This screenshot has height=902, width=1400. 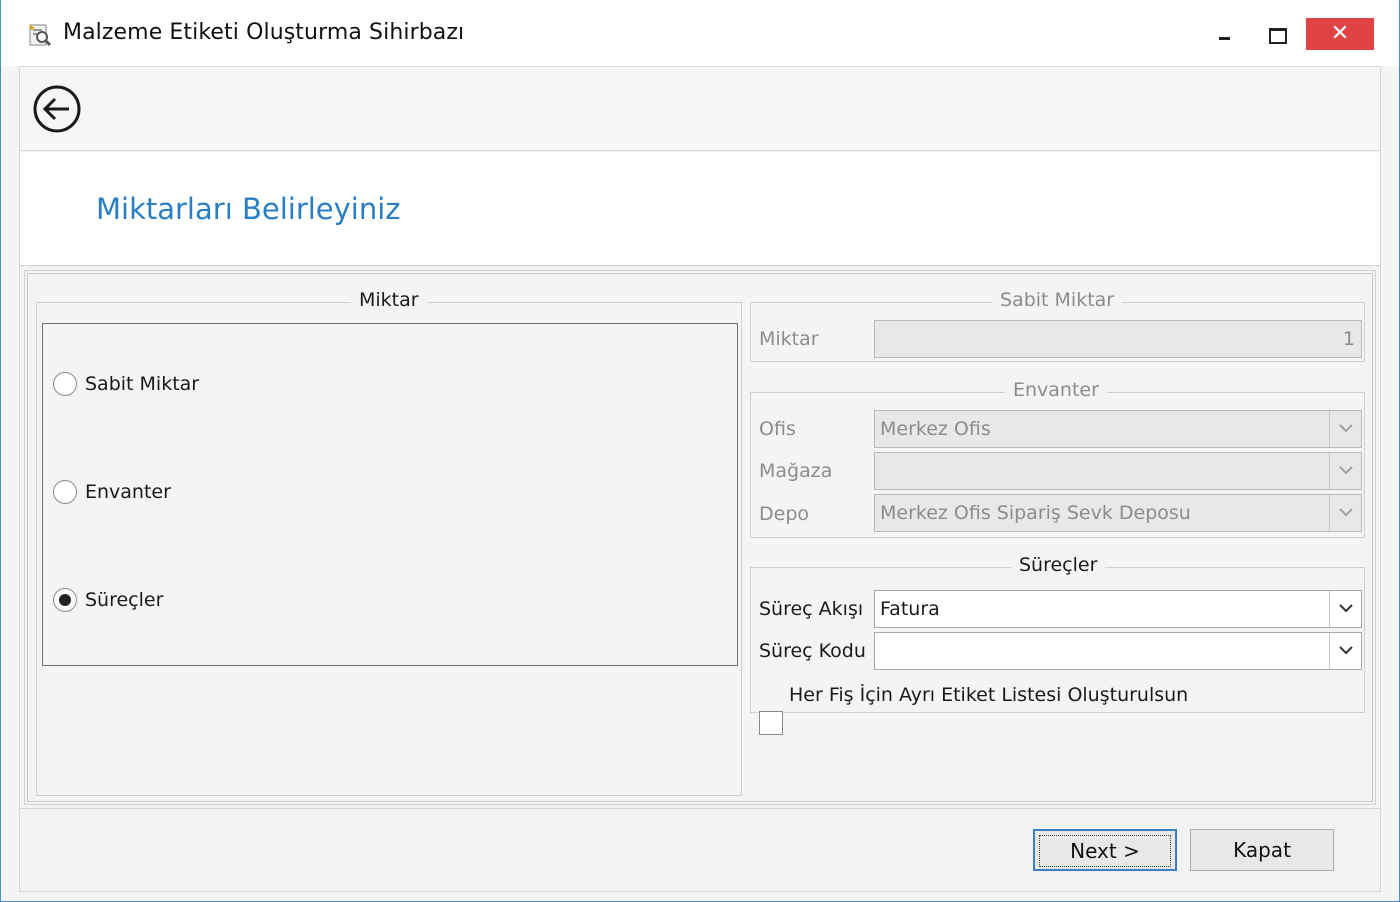 I want to click on page-header: Miktarları Belirleyiniz, so click(x=700, y=209).